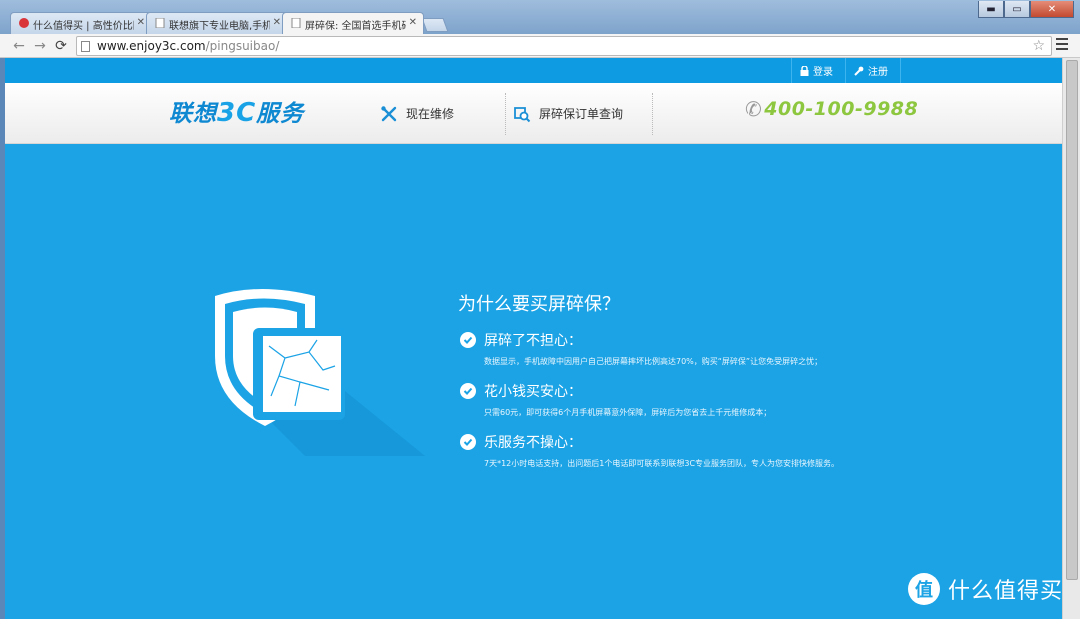 The height and width of the screenshot is (619, 1080). I want to click on promo-title: 为什么要买屏碎保？, so click(539, 304).